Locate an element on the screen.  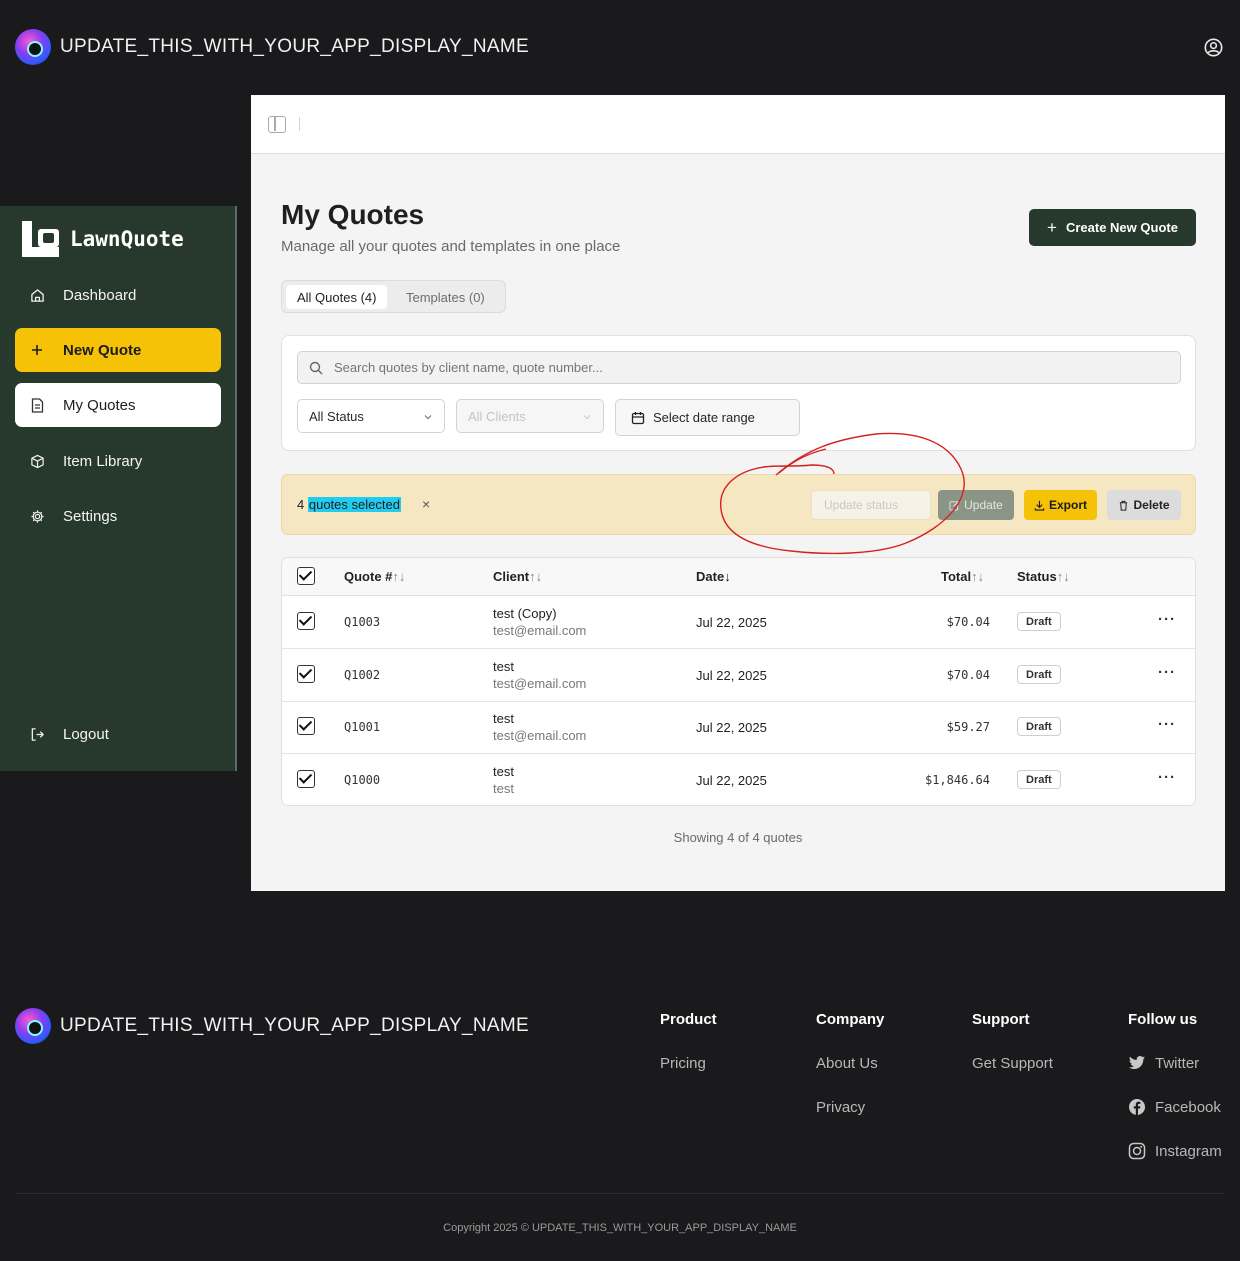
delete-button: Delete is located at coordinates (1144, 505).